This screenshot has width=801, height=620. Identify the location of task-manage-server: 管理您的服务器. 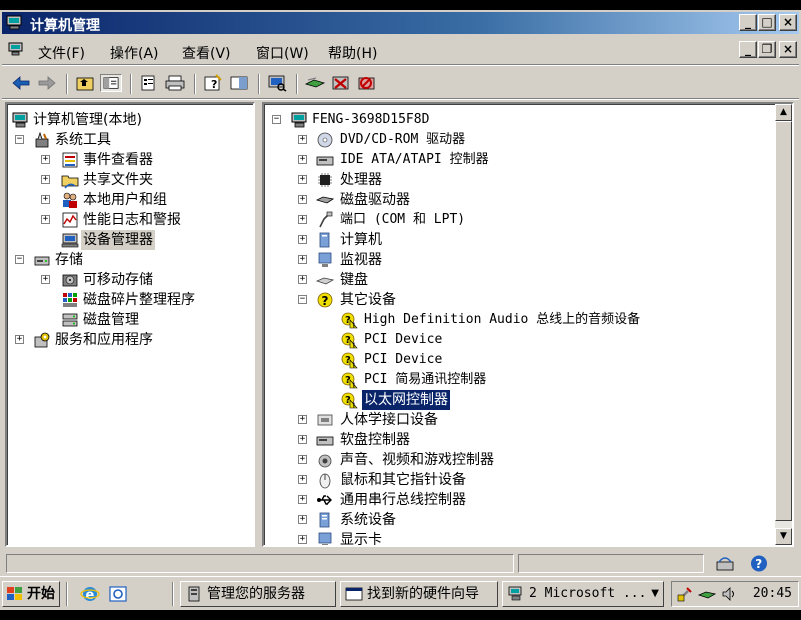
(258, 594).